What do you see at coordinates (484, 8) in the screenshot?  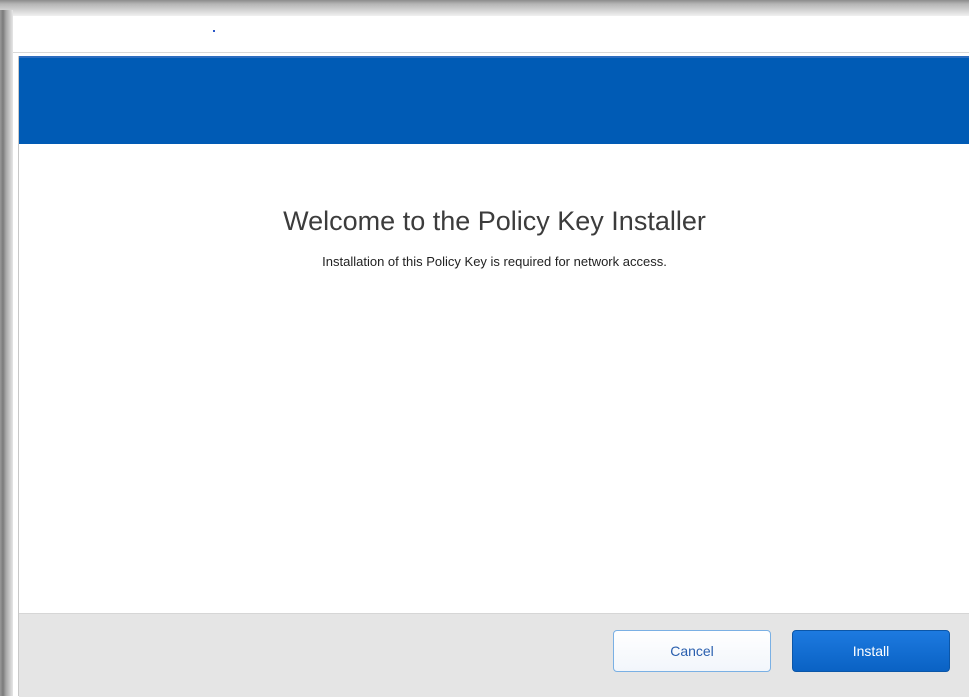 I see `window-top-border` at bounding box center [484, 8].